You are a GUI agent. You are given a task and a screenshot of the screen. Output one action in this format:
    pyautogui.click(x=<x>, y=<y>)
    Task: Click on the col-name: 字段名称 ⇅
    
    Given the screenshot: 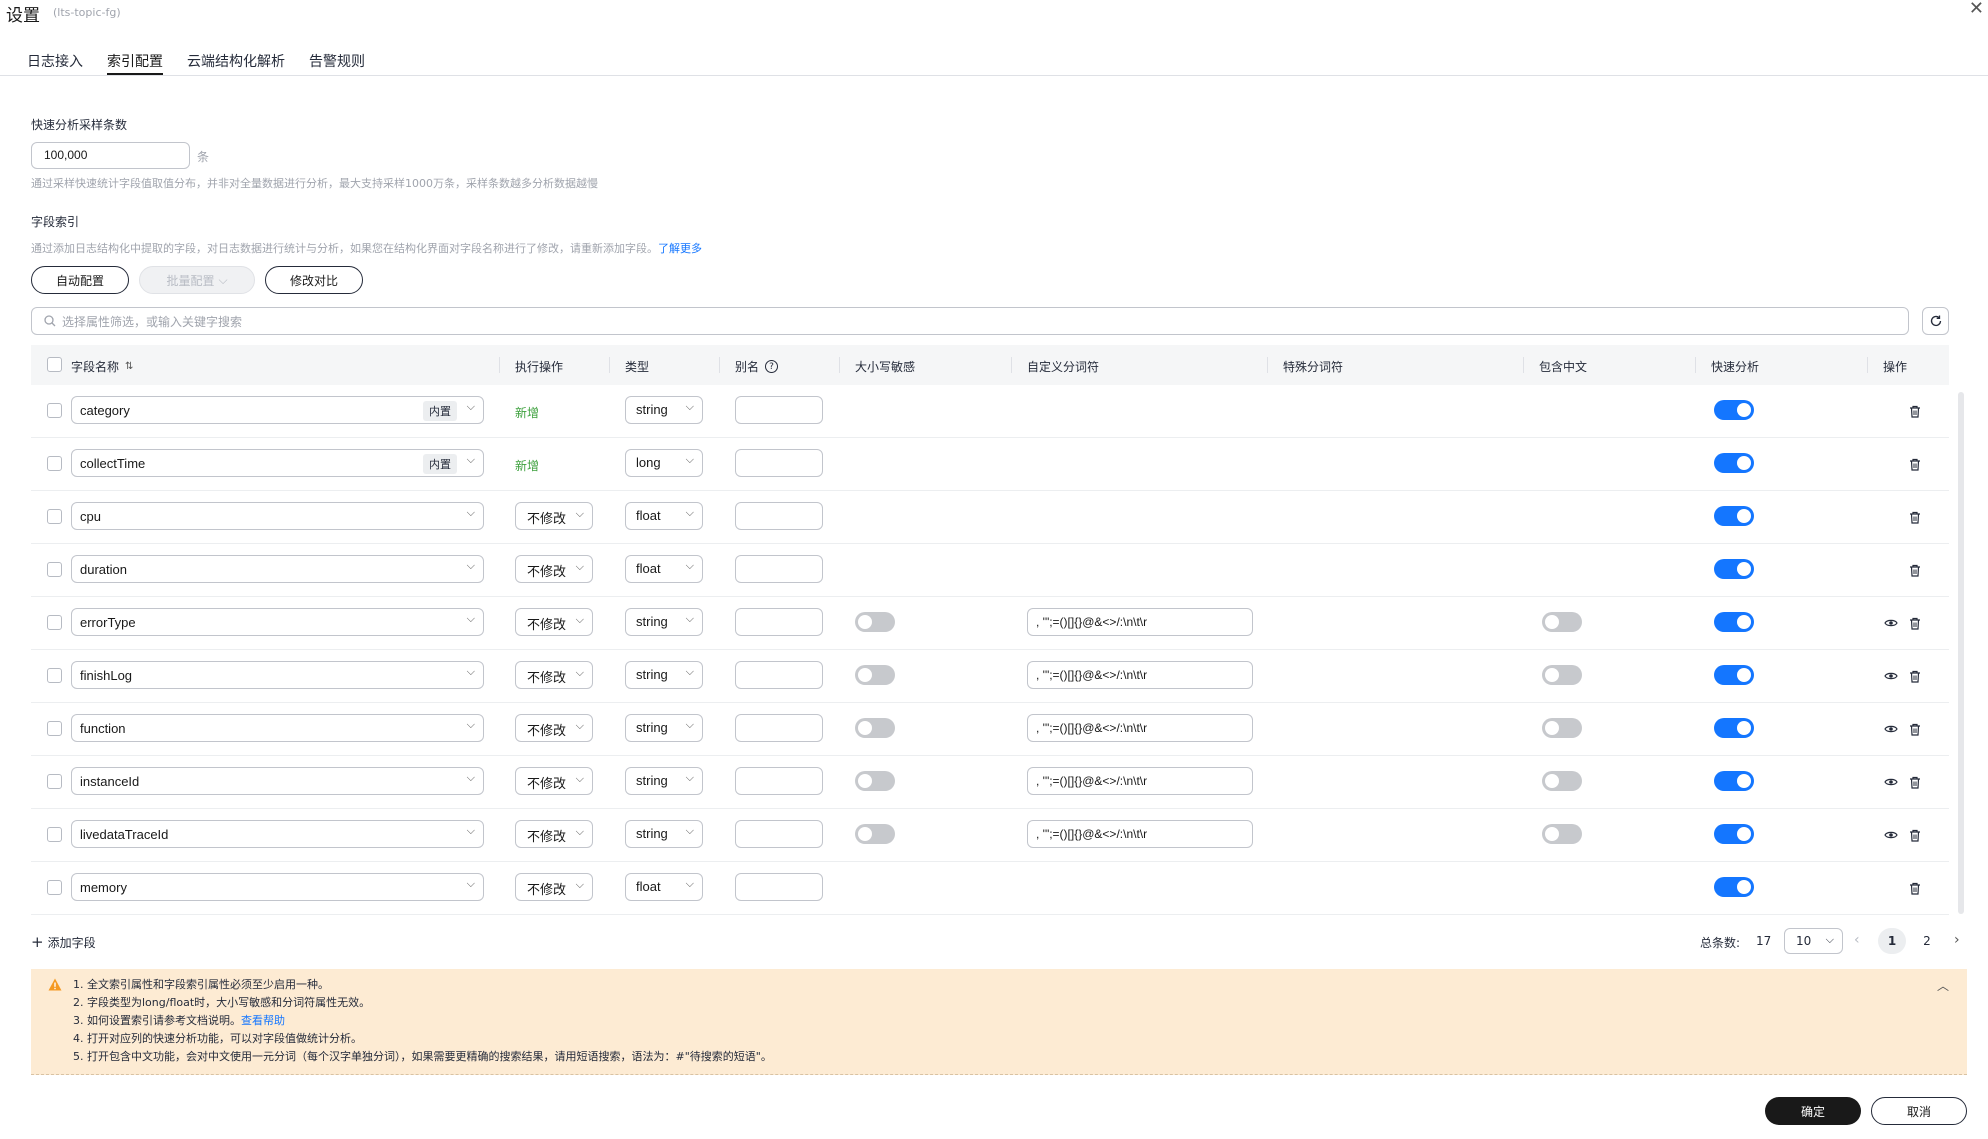 What is the action you would take?
    pyautogui.click(x=102, y=366)
    